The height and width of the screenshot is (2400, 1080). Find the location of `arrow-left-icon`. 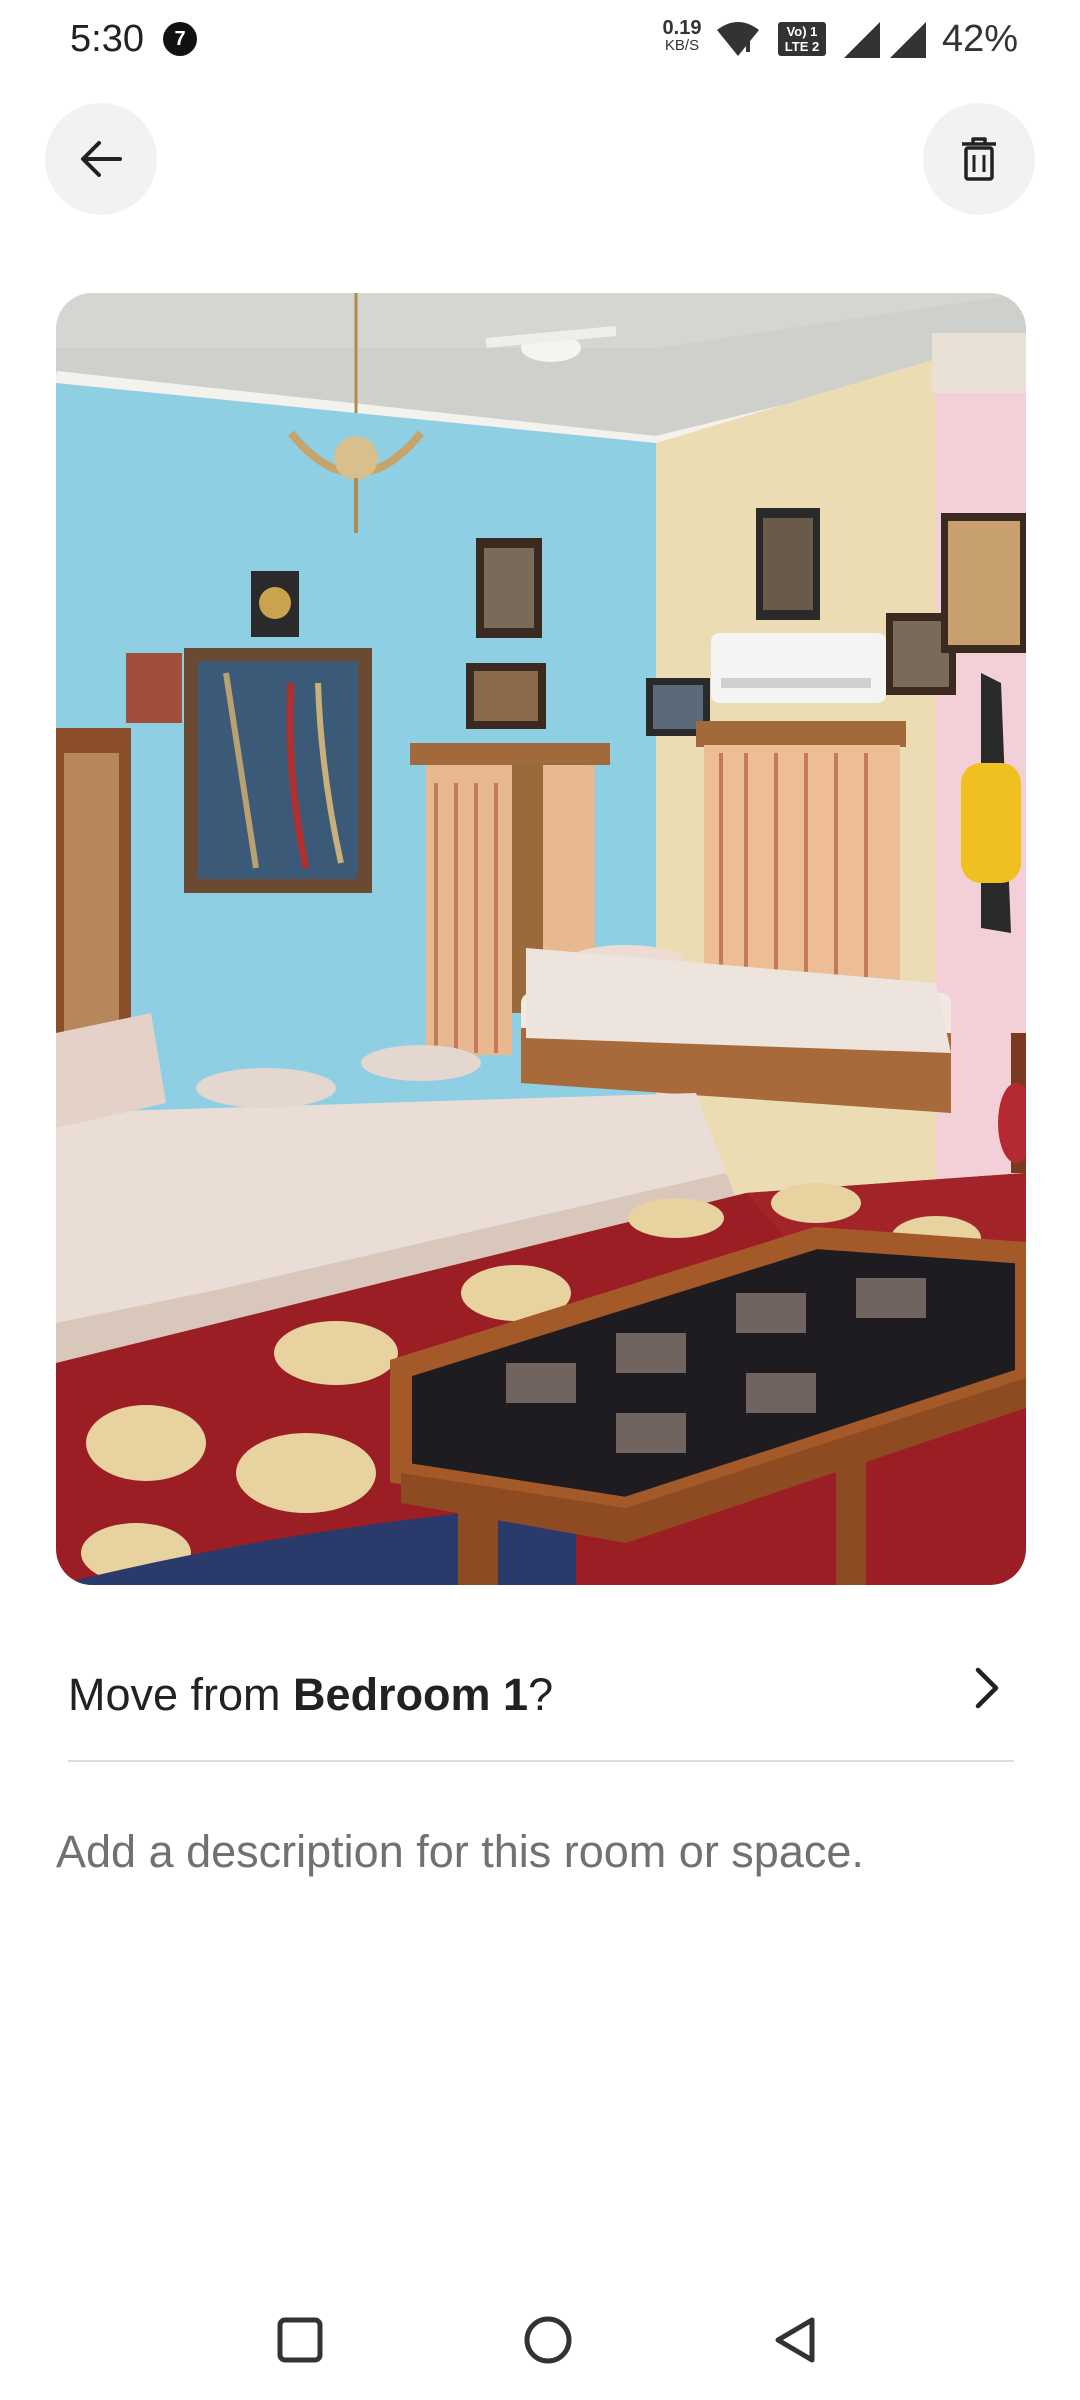

arrow-left-icon is located at coordinates (101, 159).